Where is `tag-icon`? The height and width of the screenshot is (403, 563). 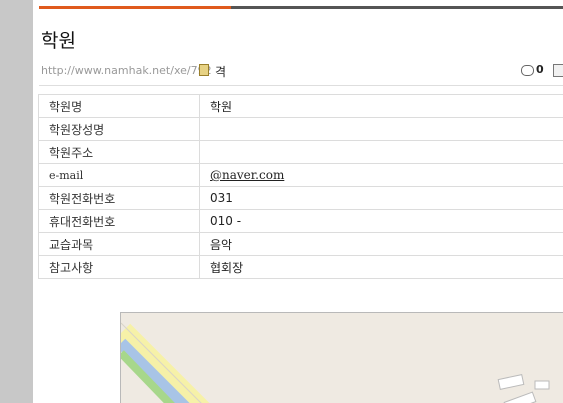 tag-icon is located at coordinates (204, 70).